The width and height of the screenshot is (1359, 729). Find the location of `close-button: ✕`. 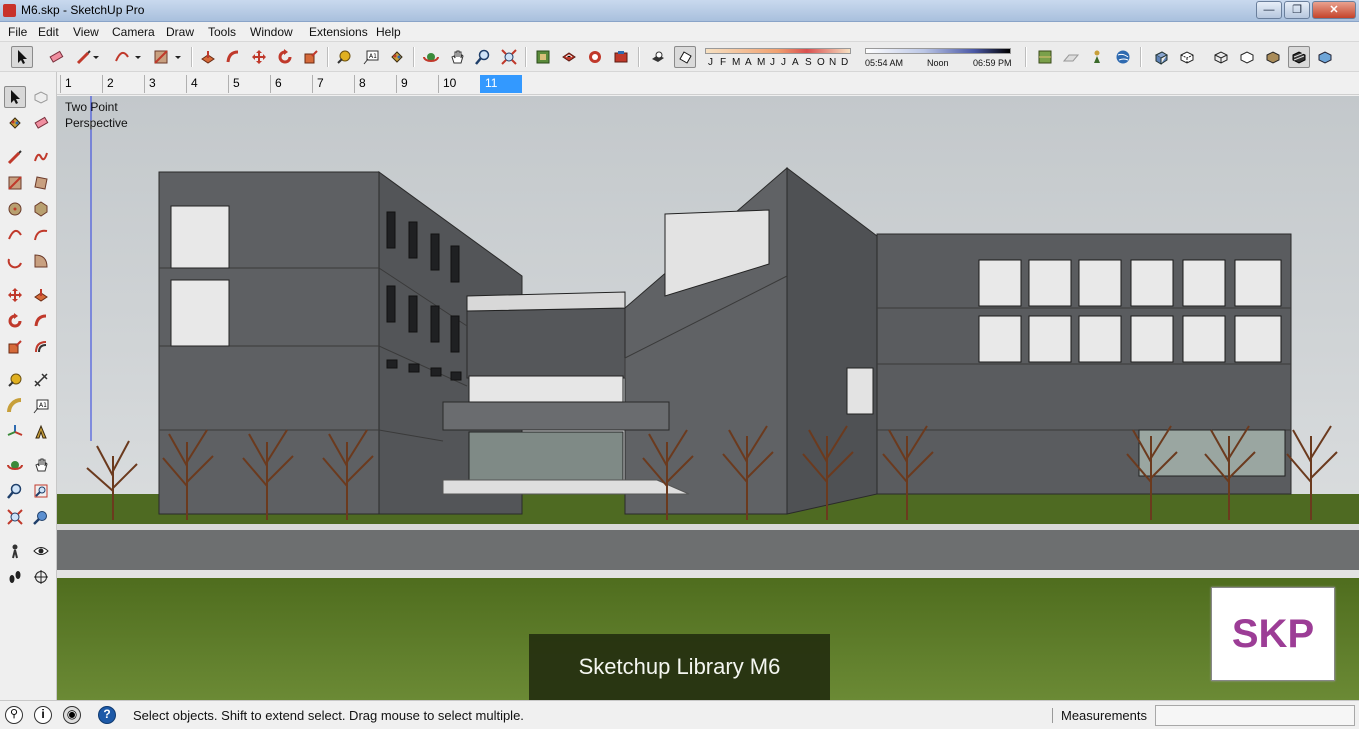

close-button: ✕ is located at coordinates (1334, 10).